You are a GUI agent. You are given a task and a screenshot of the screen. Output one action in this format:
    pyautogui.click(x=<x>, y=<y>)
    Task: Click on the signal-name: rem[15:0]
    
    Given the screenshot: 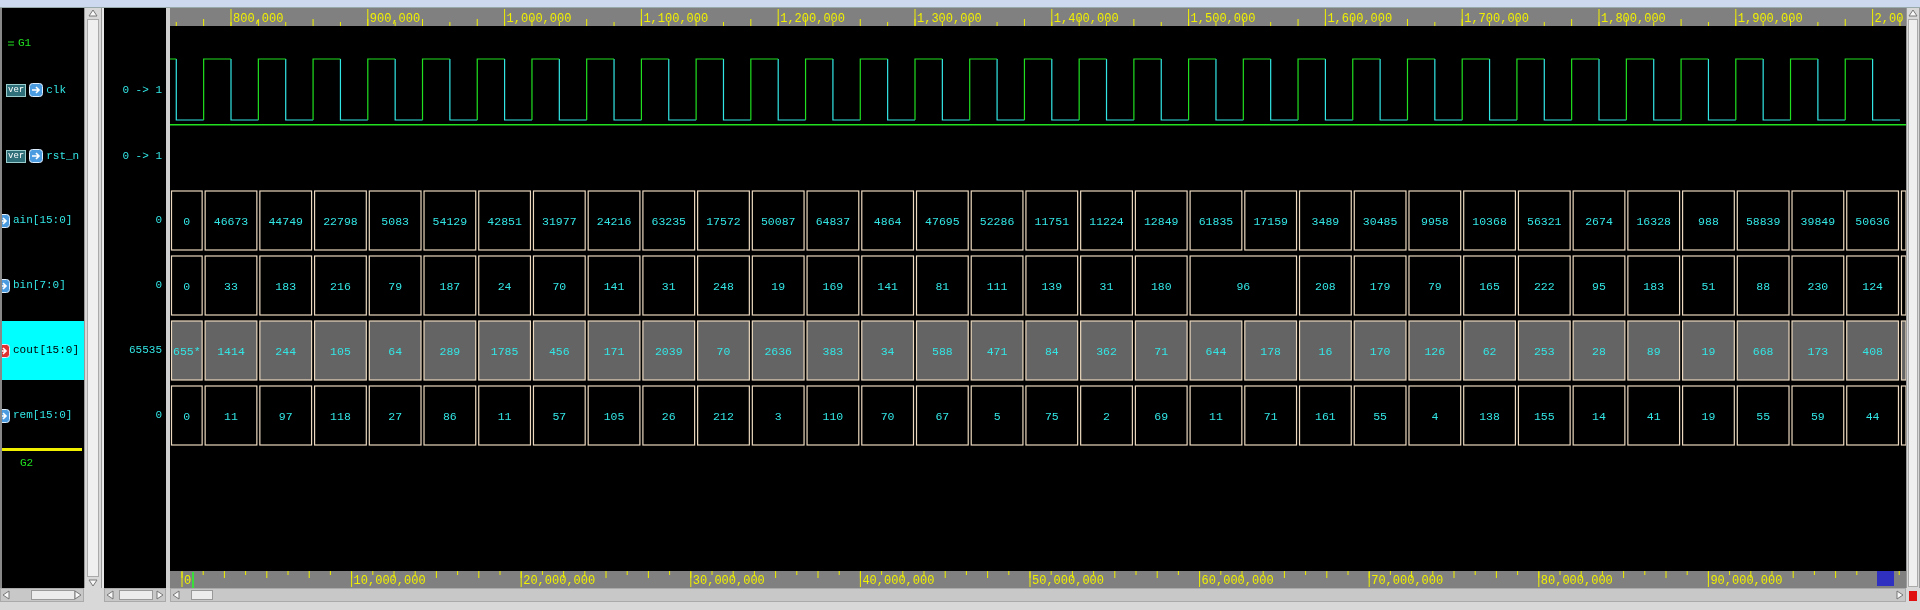 What is the action you would take?
    pyautogui.click(x=43, y=416)
    